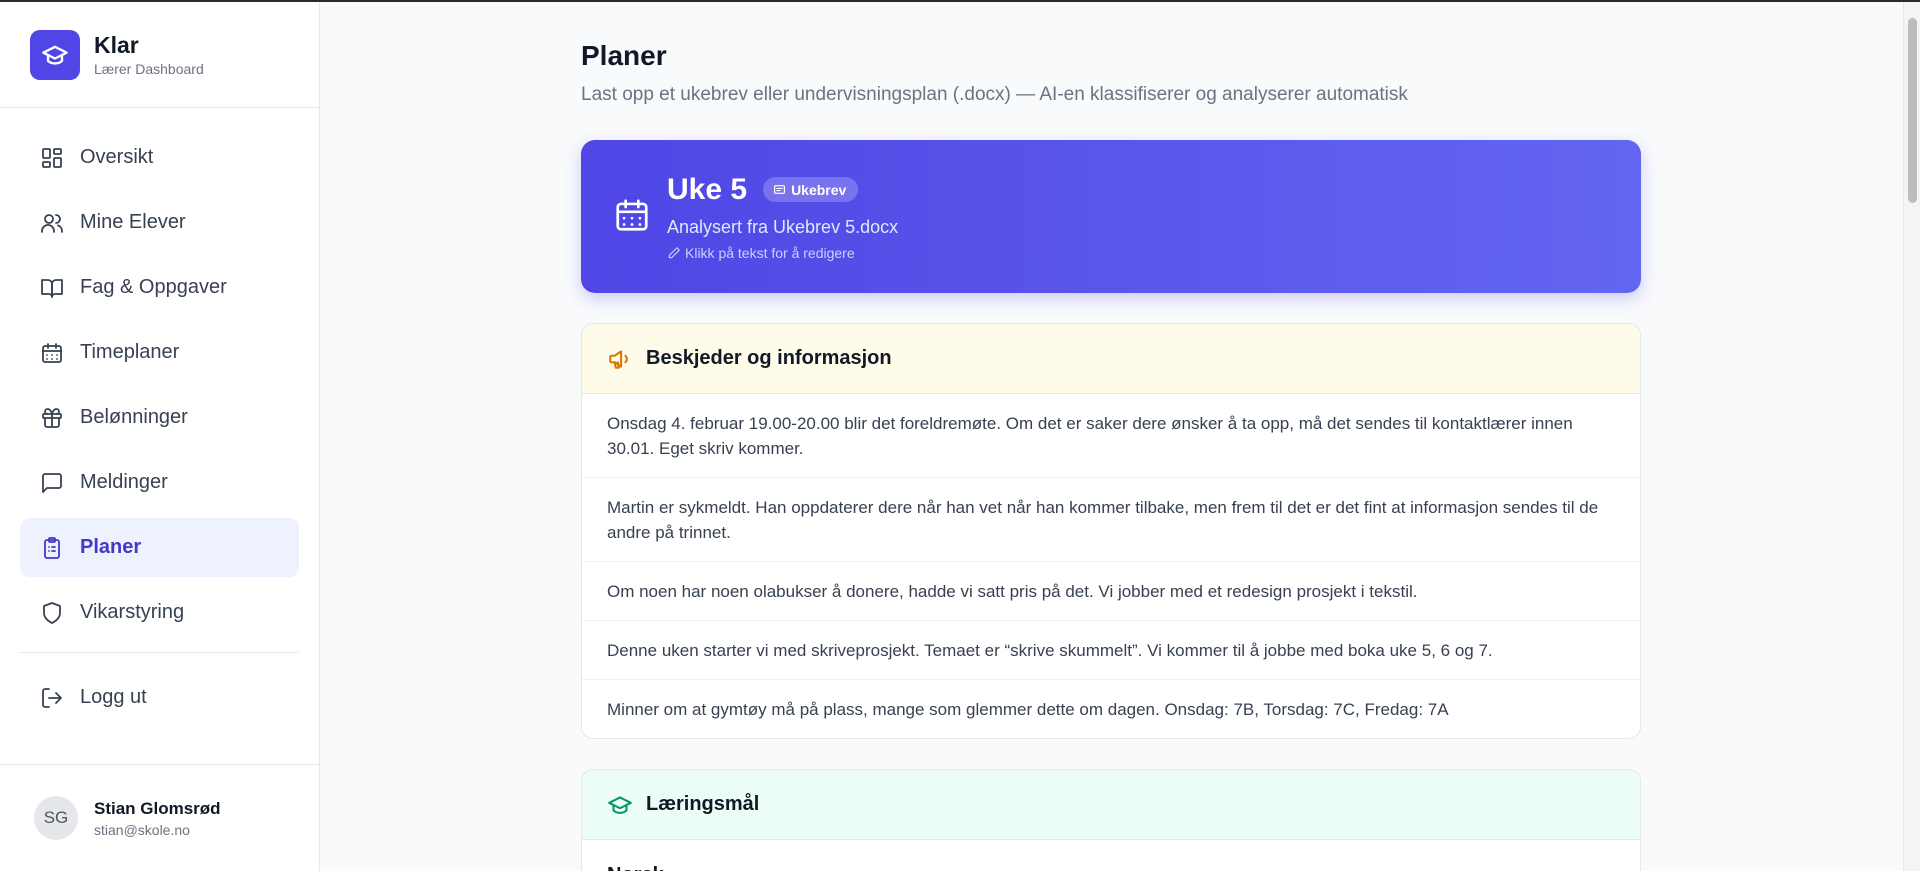  Describe the element at coordinates (624, 55) in the screenshot. I see `page-title: Planer` at that location.